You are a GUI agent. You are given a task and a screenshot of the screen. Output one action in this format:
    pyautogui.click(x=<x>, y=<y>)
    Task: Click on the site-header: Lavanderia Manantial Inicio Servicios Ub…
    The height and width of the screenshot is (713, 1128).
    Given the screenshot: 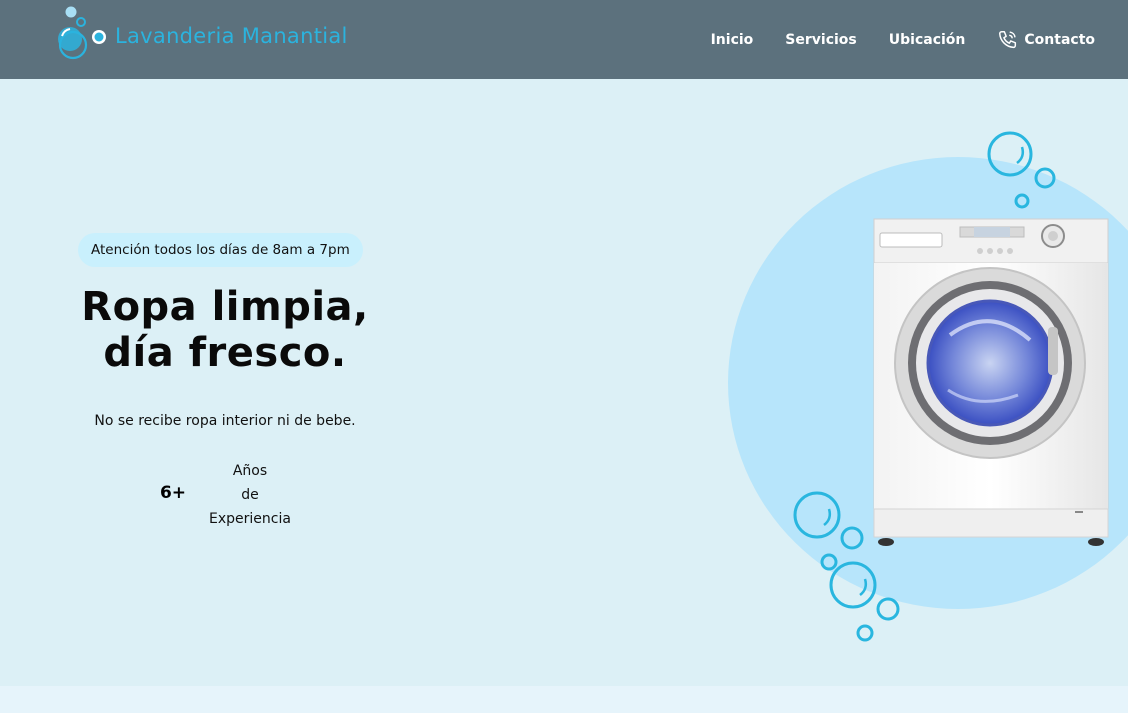 What is the action you would take?
    pyautogui.click(x=564, y=39)
    